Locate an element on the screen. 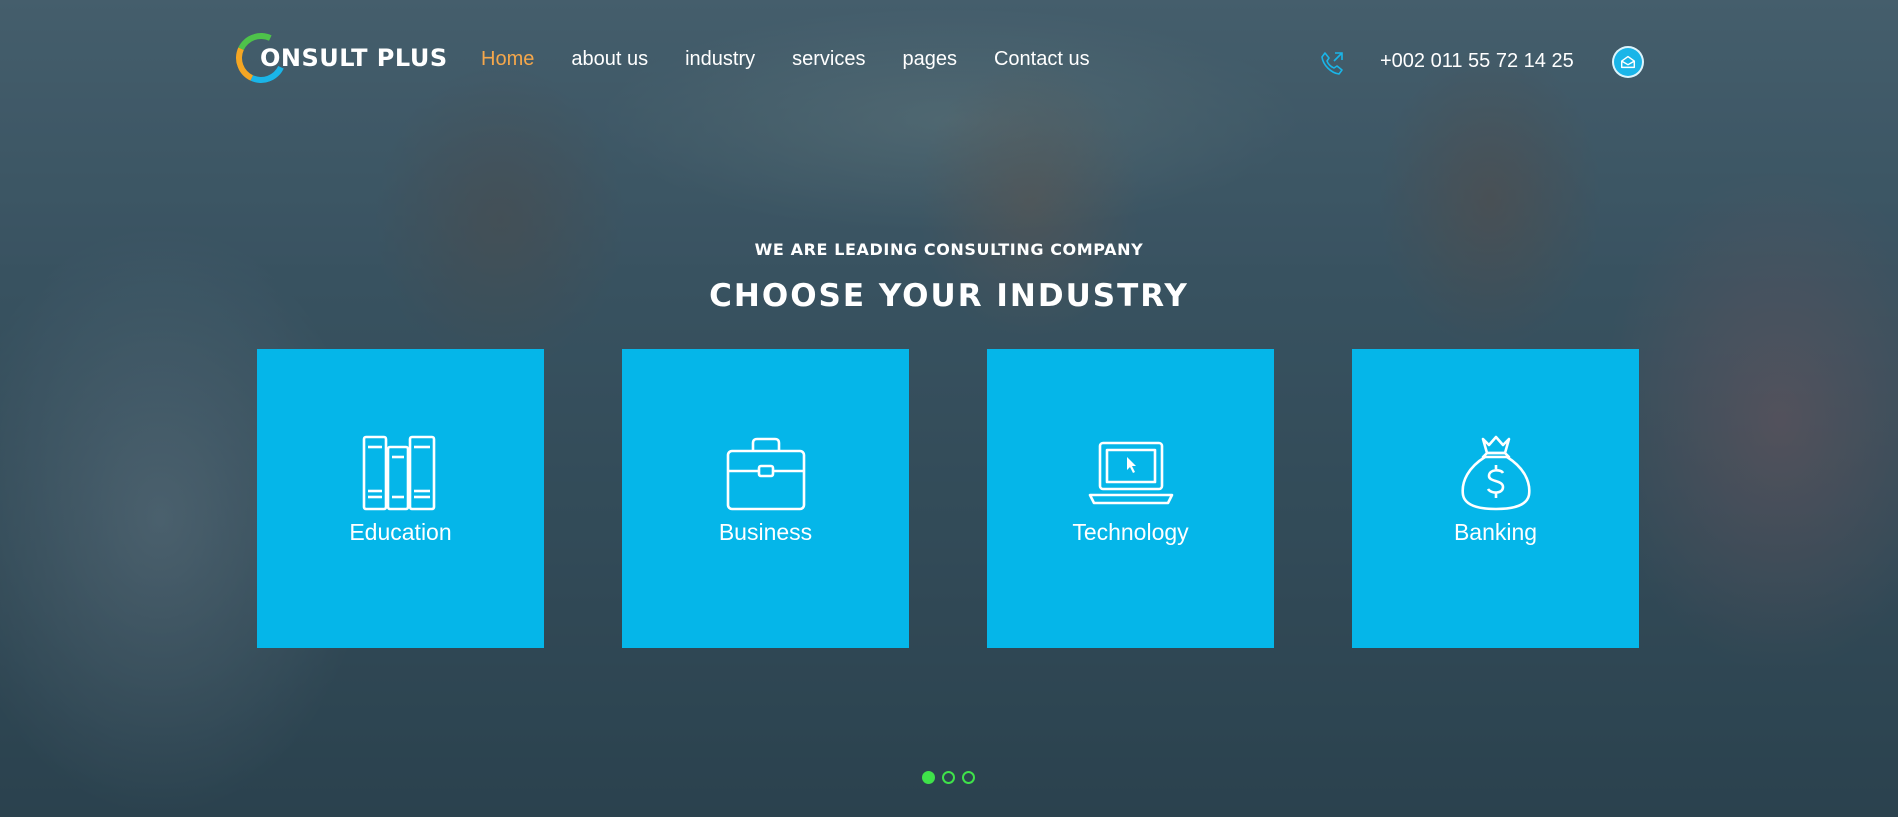 This screenshot has width=1898, height=817. books-icon is located at coordinates (398, 473).